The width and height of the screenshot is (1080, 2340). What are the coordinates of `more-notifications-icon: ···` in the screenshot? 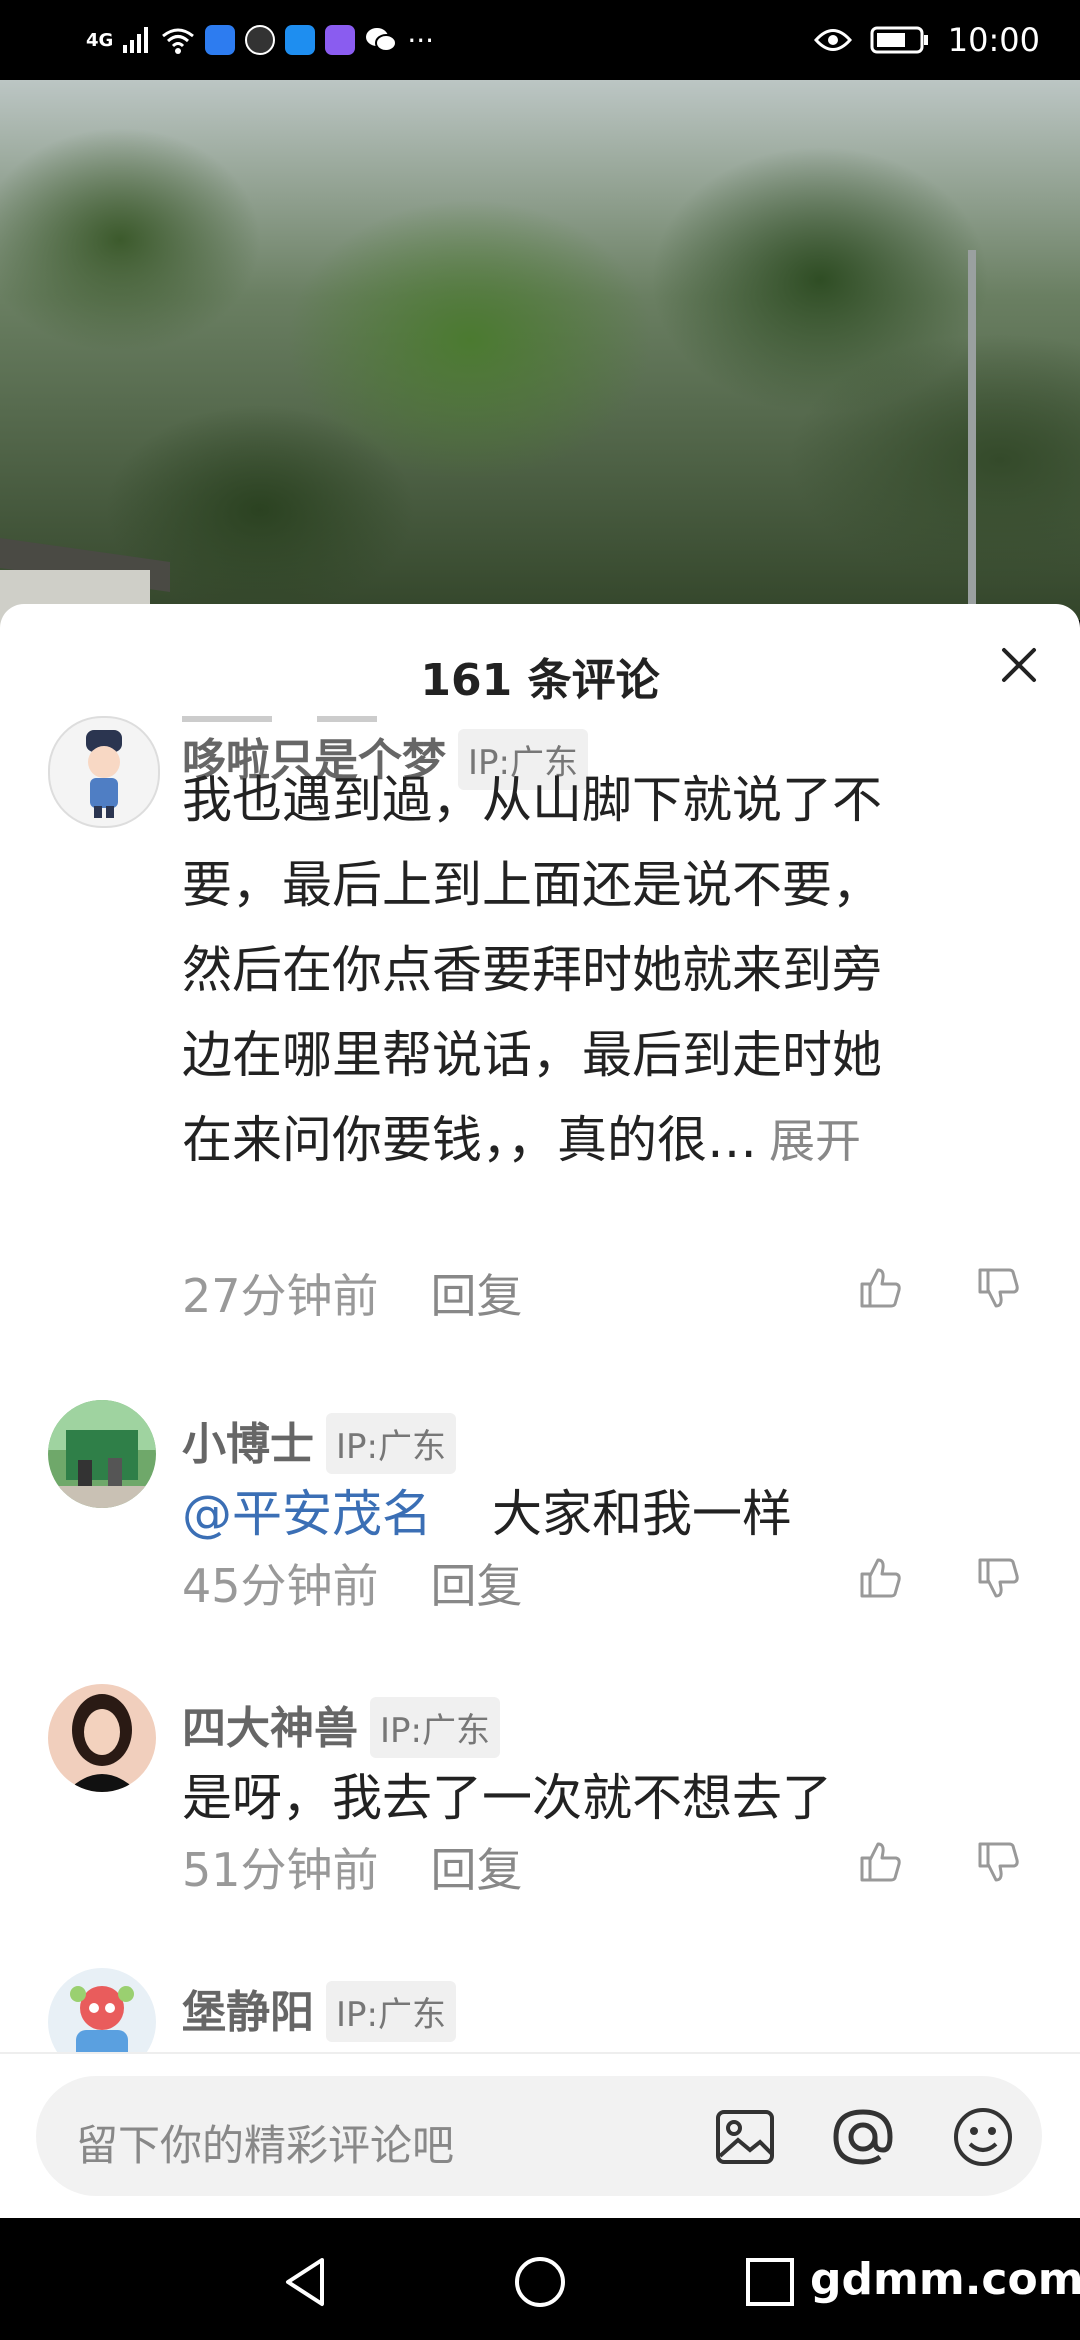 It's located at (421, 40).